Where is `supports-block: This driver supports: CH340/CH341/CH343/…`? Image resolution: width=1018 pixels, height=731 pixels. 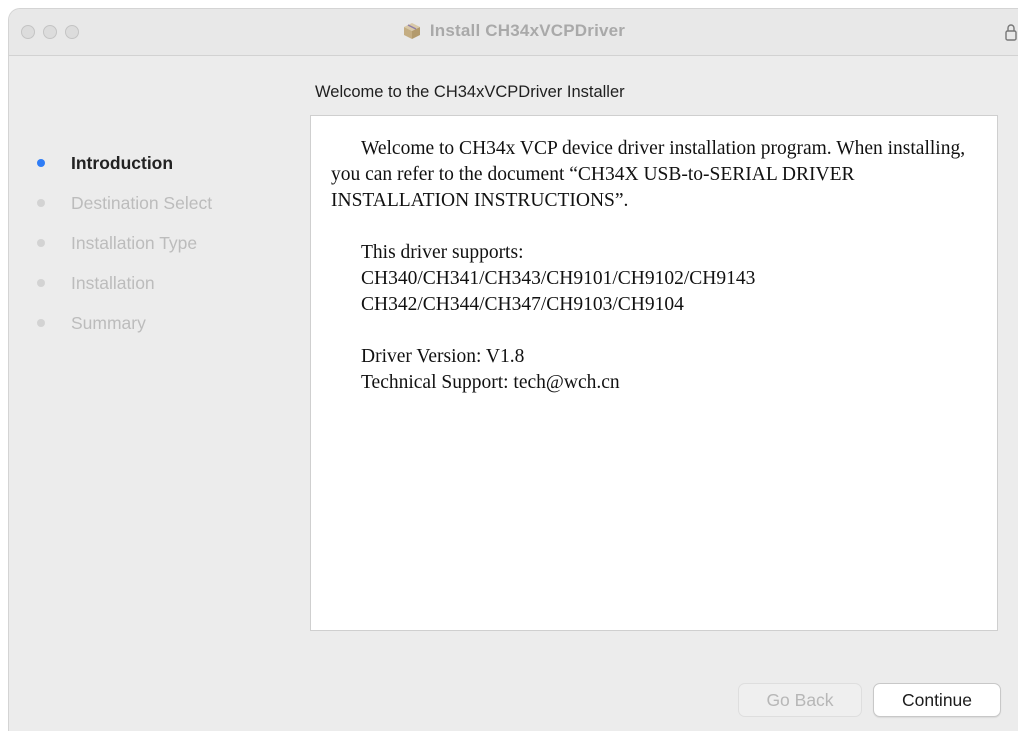
supports-block: This driver supports: CH340/CH341/CH343/… is located at coordinates (655, 279).